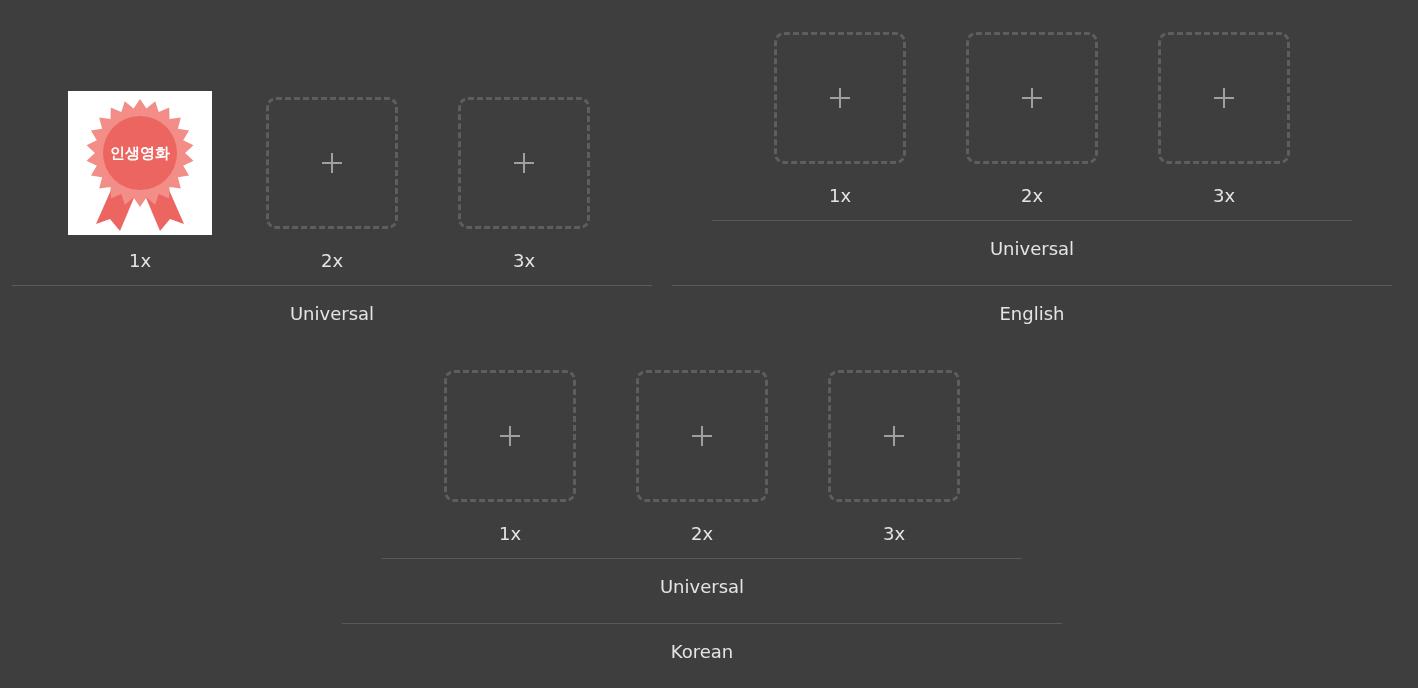 The image size is (1418, 688). What do you see at coordinates (140, 163) in the screenshot?
I see `image-well: 인생영화` at bounding box center [140, 163].